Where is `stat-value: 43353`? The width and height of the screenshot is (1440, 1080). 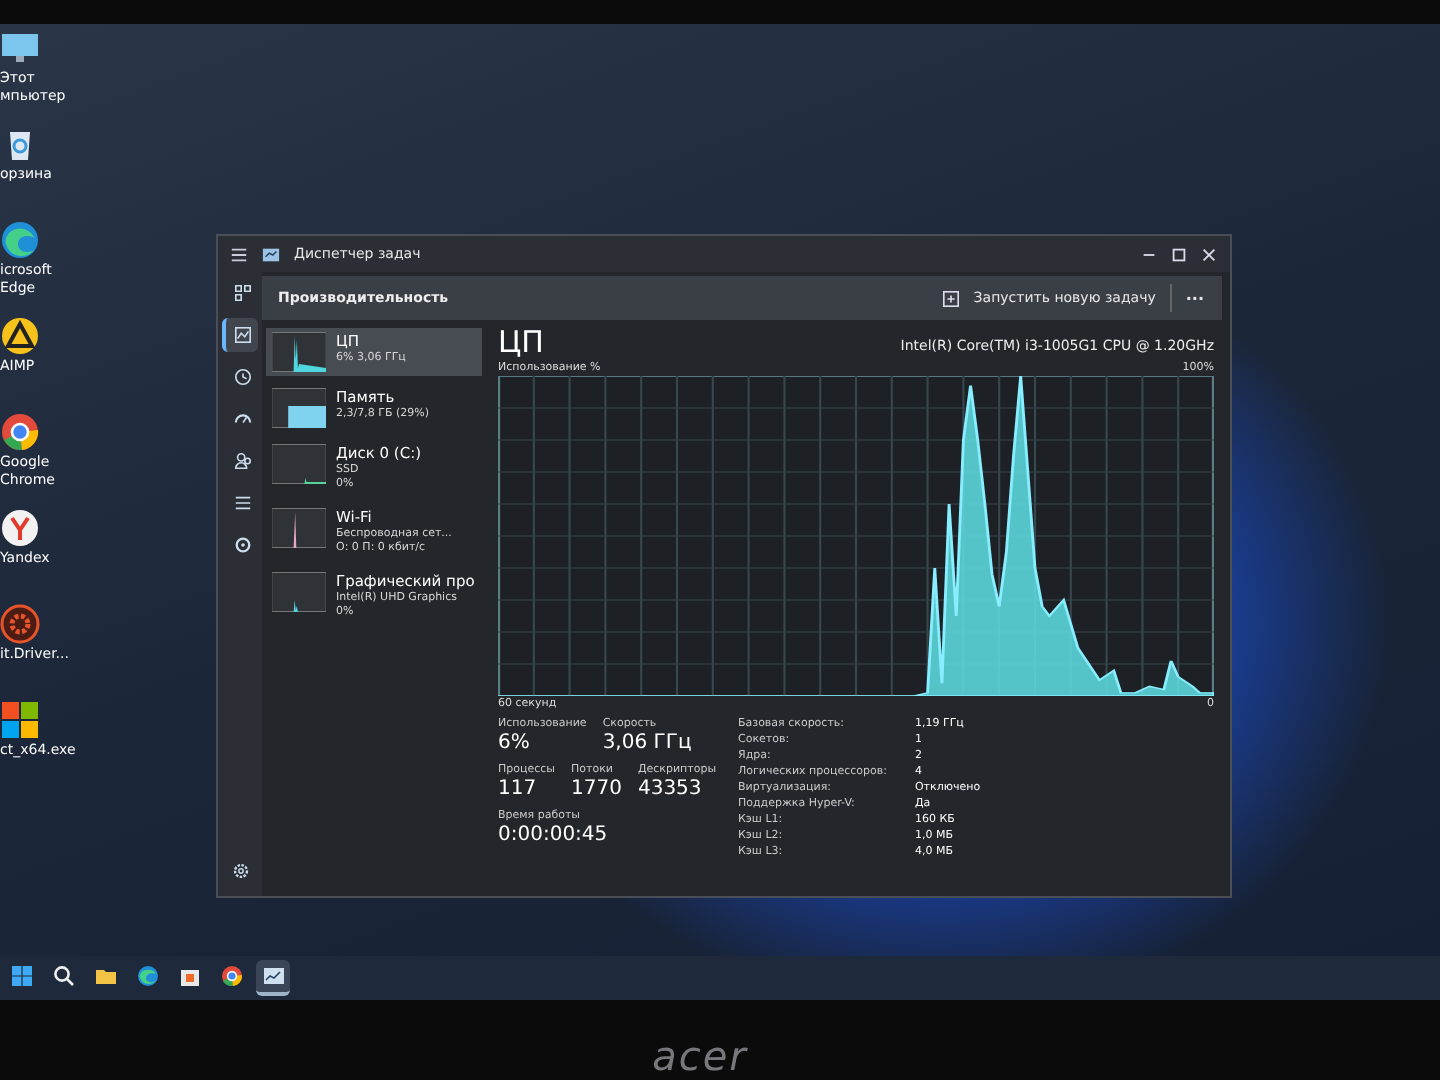 stat-value: 43353 is located at coordinates (670, 790).